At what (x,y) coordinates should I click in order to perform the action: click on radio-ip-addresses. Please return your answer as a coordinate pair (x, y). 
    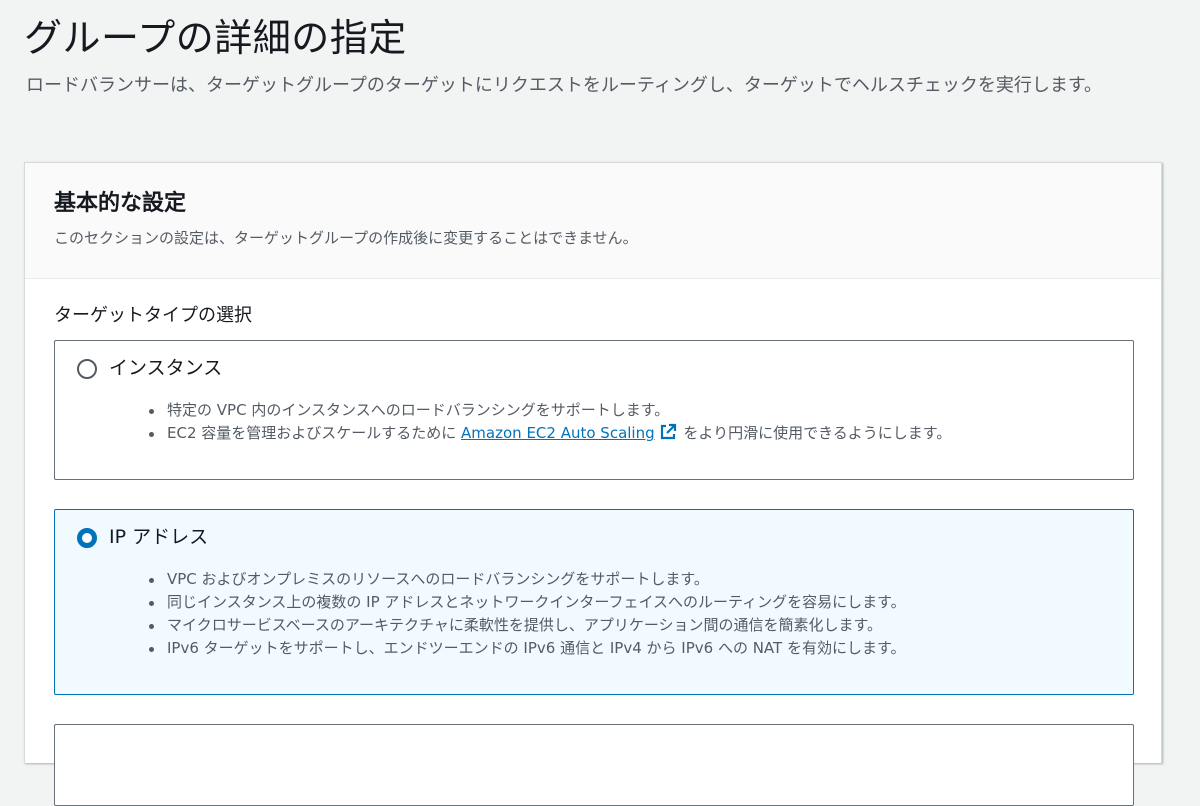
    Looking at the image, I should click on (87, 538).